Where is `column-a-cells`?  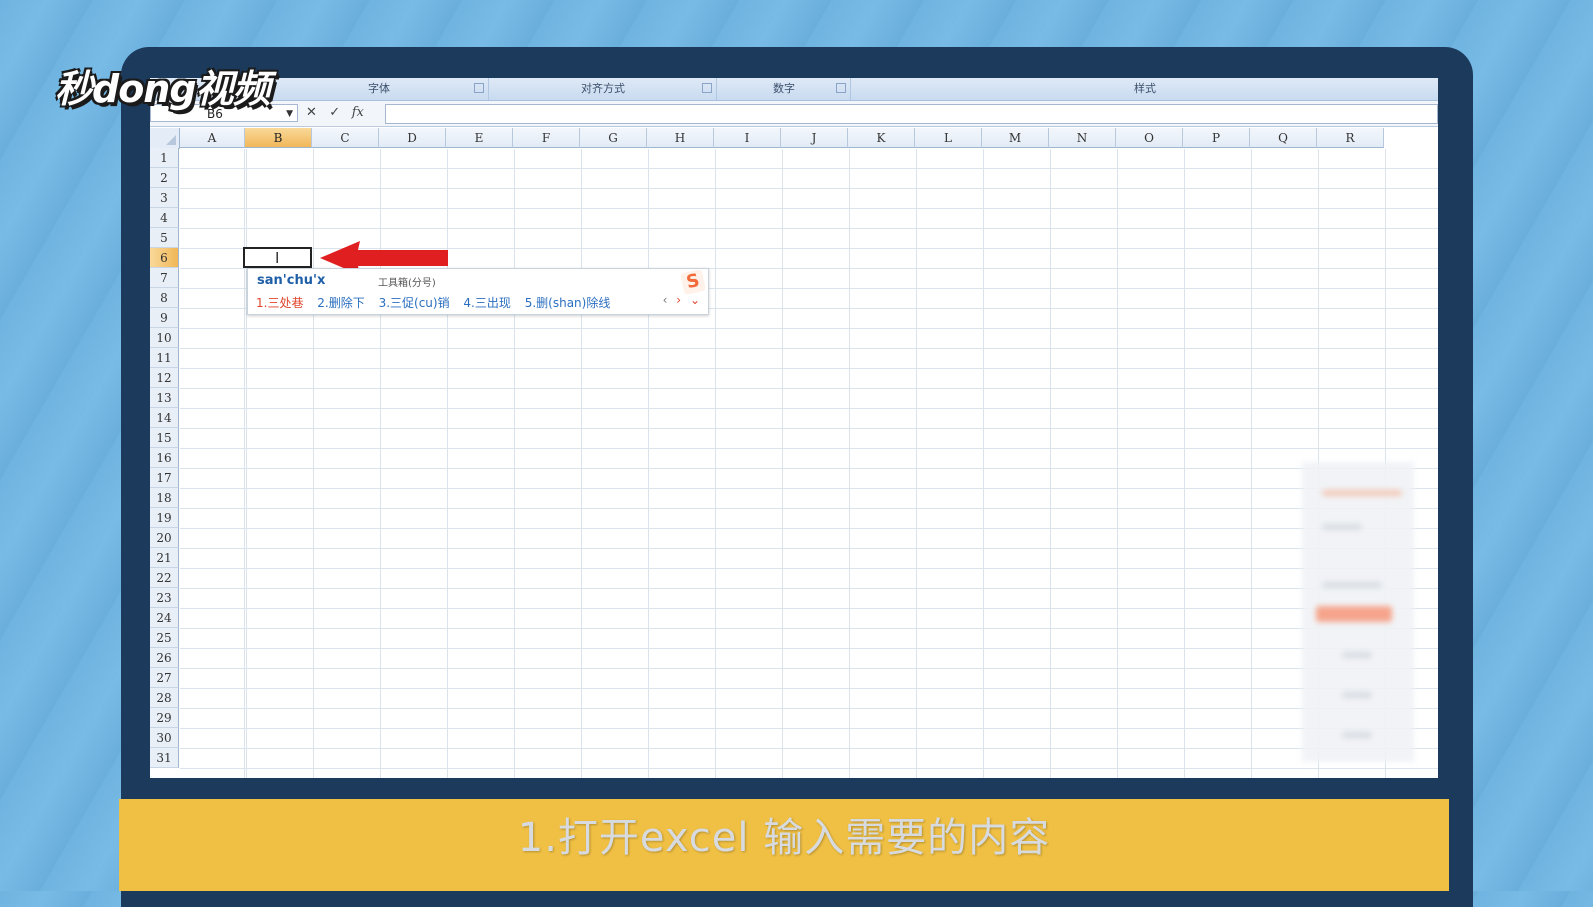
column-a-cells is located at coordinates (212, 463).